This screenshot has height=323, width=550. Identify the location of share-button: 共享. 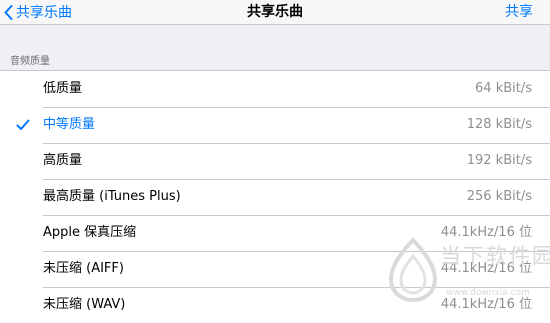
(519, 12).